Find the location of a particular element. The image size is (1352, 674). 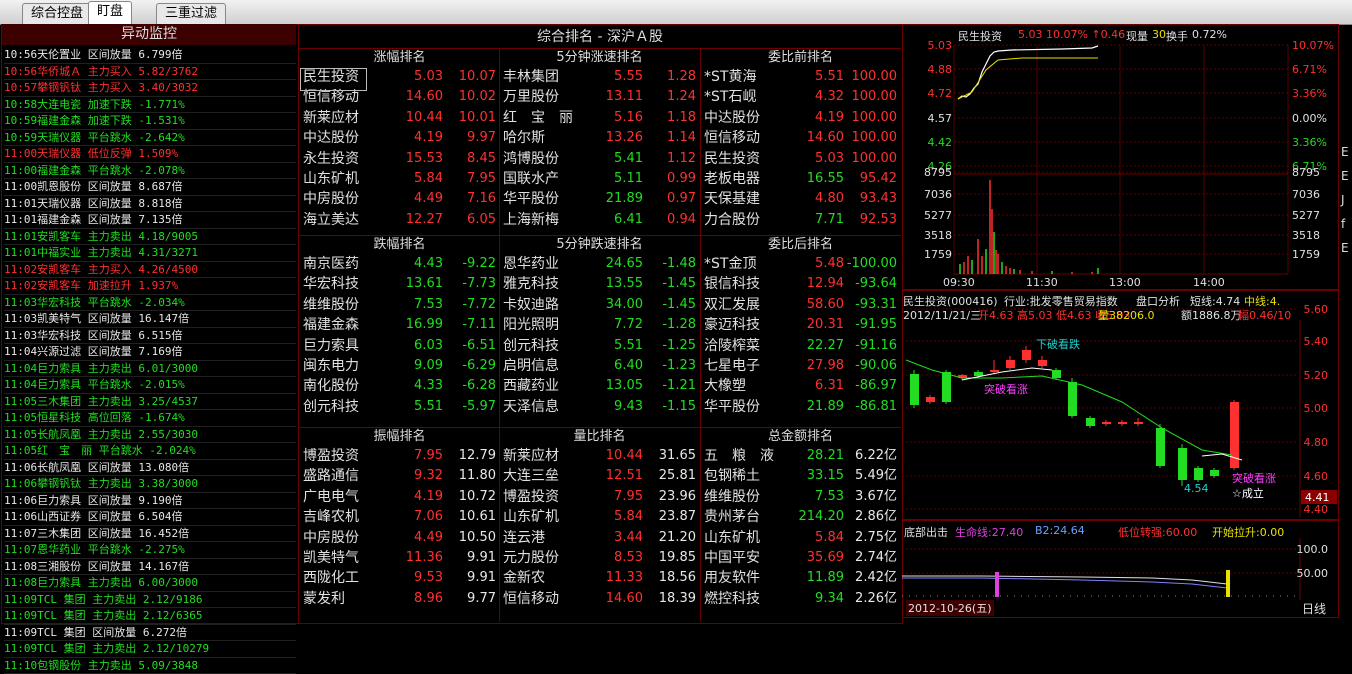

monitor-row: 11:06山西证券 区间放量 6.504倍 is located at coordinates (150, 517).